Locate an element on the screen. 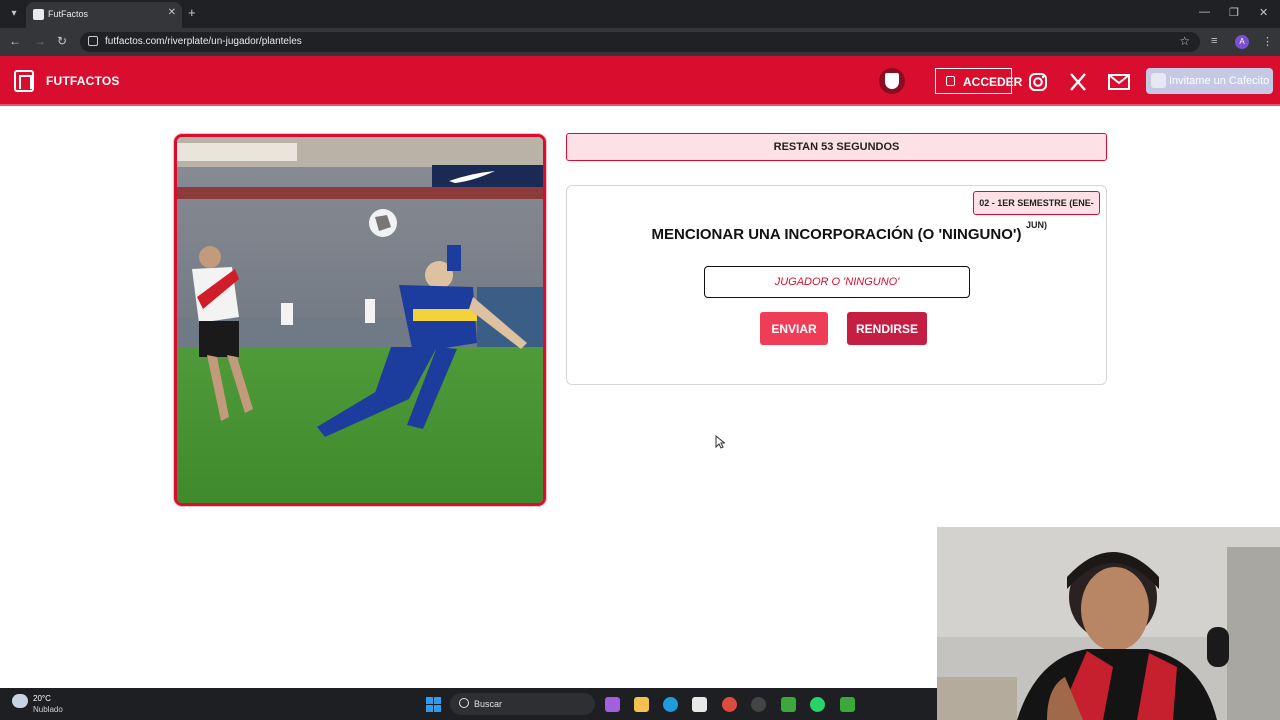 This screenshot has width=1280, height=720. search-icon is located at coordinates (464, 703).